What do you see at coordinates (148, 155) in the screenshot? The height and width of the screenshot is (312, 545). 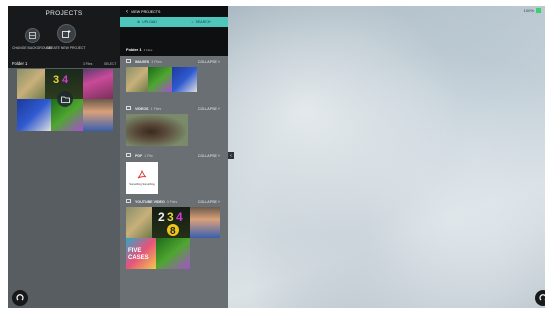 I see `pdf-section-count: 1 File` at bounding box center [148, 155].